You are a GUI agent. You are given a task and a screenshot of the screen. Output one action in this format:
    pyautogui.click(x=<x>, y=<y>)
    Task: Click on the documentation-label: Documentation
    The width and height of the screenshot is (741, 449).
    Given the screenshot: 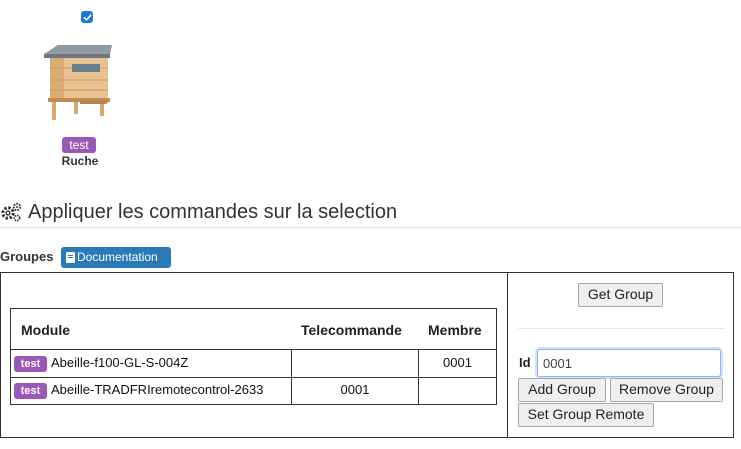 What is the action you would take?
    pyautogui.click(x=117, y=257)
    